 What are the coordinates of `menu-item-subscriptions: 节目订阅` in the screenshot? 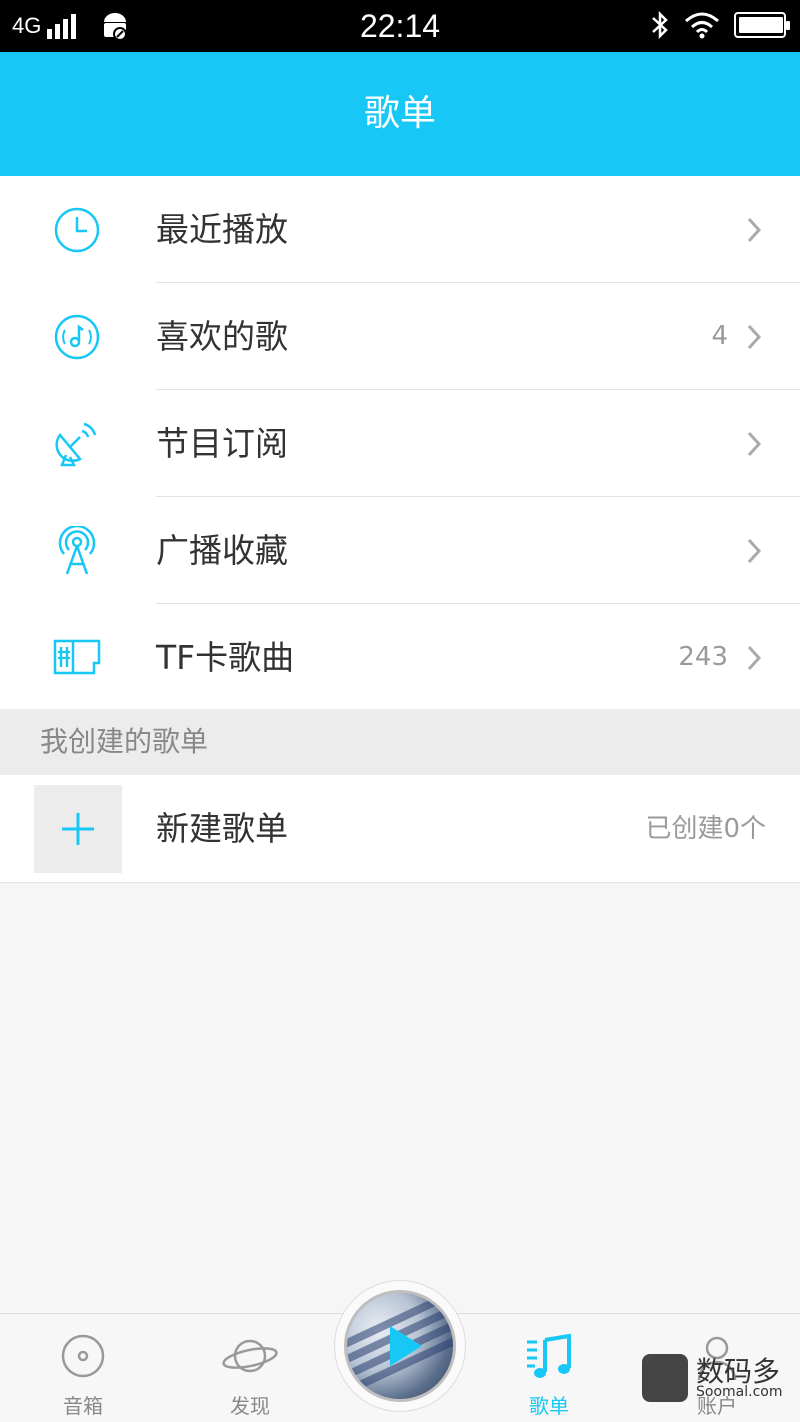 It's located at (400, 443).